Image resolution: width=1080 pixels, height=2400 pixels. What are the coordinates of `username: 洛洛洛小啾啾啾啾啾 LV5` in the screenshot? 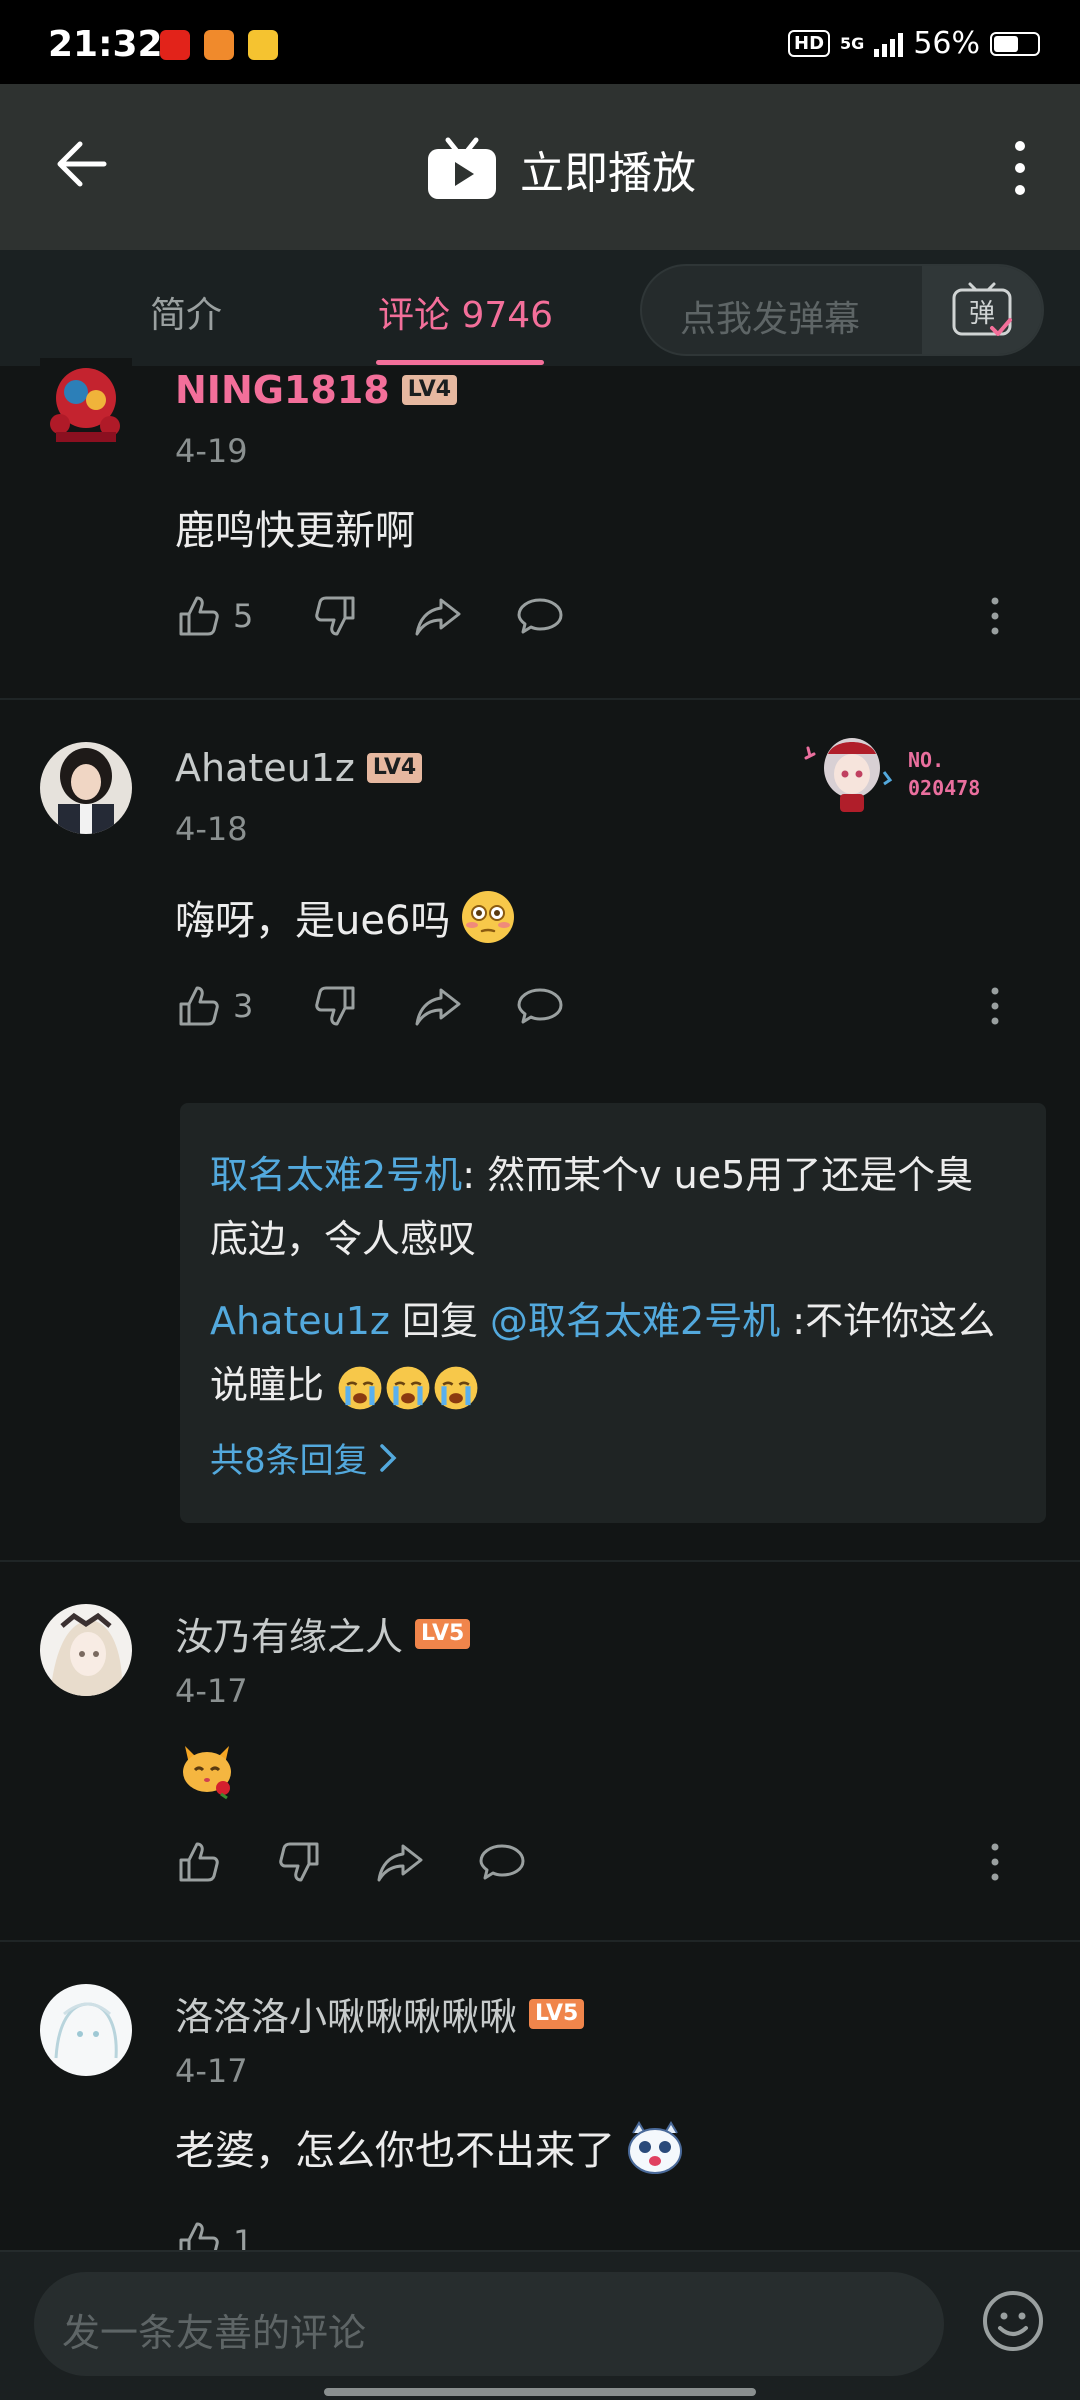 It's located at (380, 2013).